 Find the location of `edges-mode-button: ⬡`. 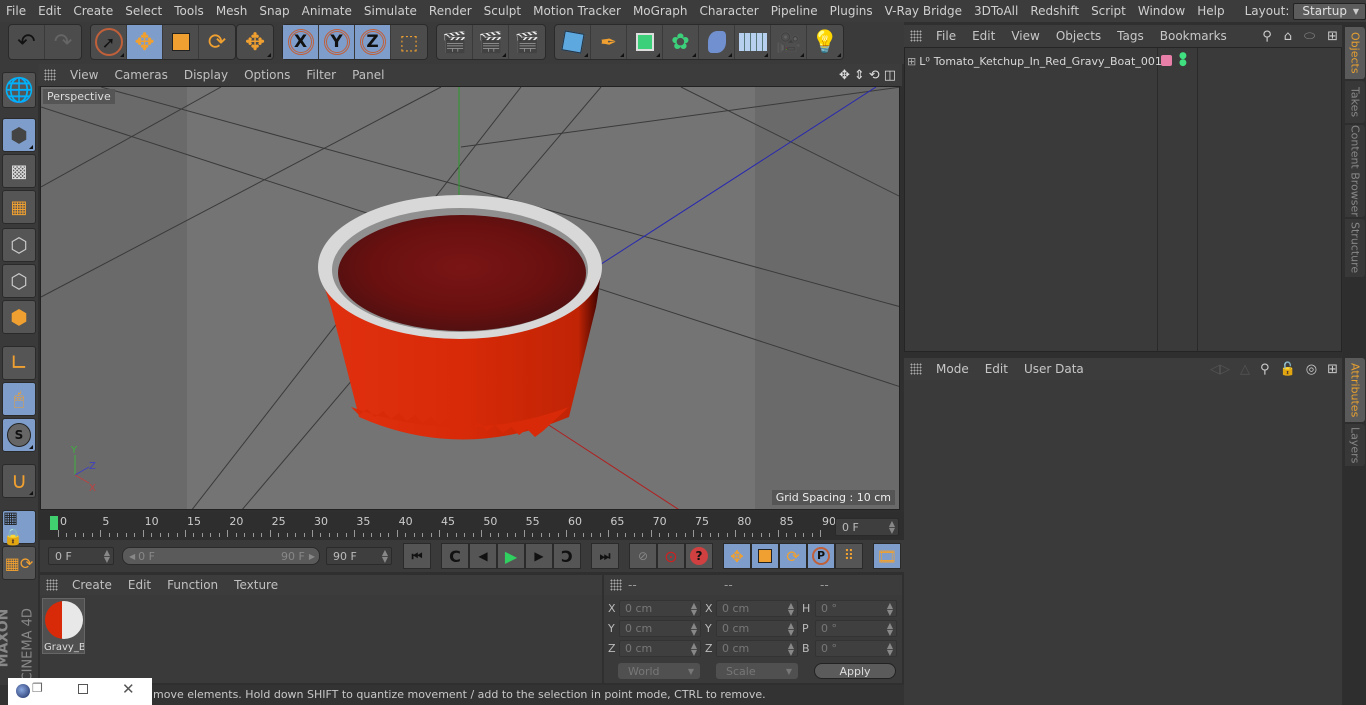

edges-mode-button: ⬡ is located at coordinates (19, 281).